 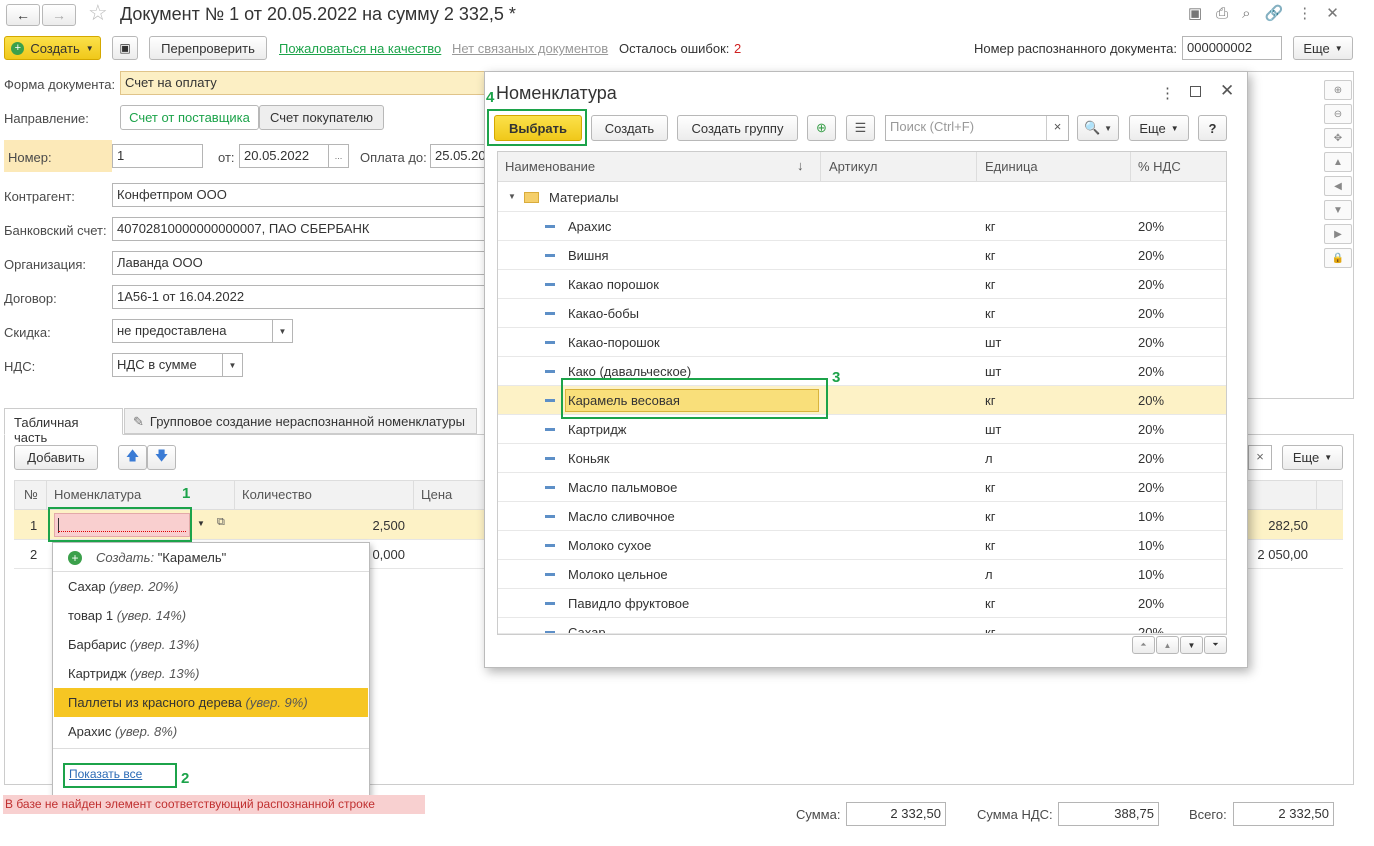 I want to click on search-clear: ×, so click(x=1260, y=457).